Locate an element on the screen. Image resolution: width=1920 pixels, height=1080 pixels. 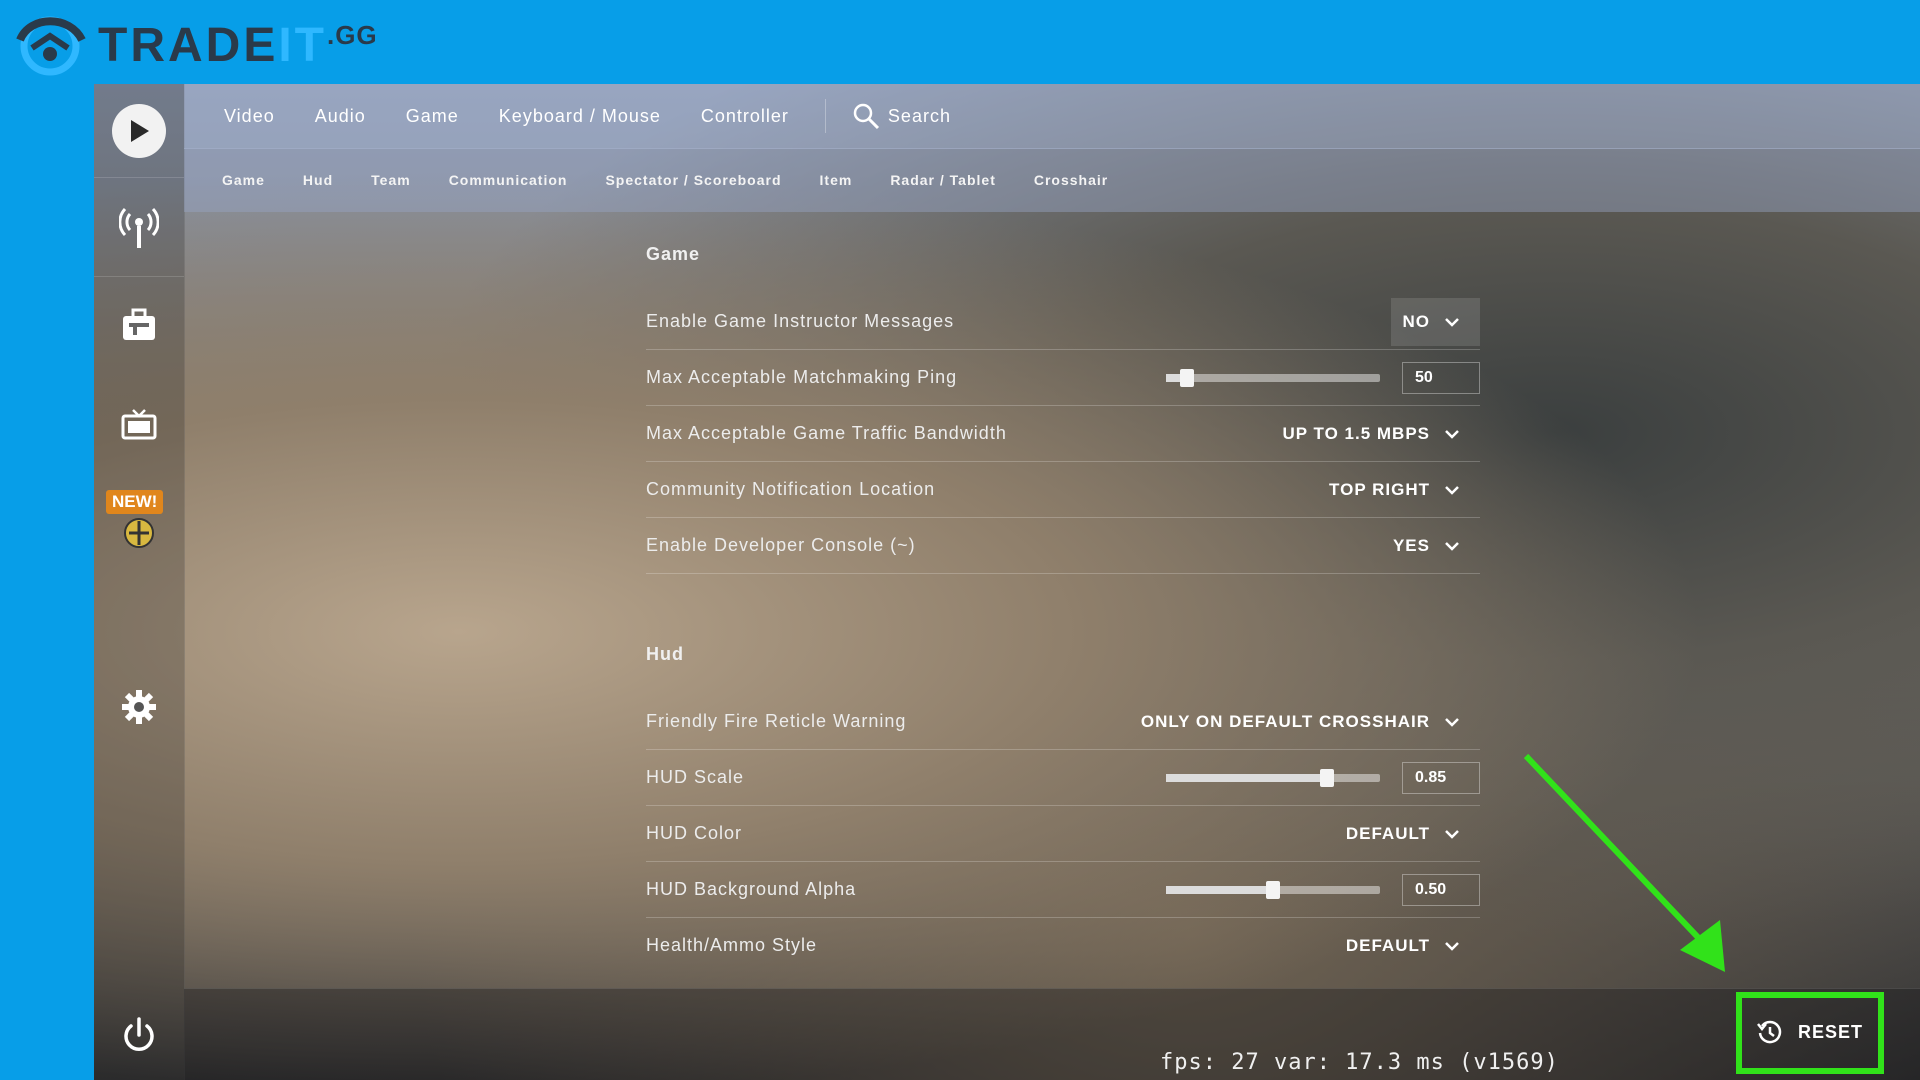
developer-console-dropdown: YES is located at coordinates (1436, 546).